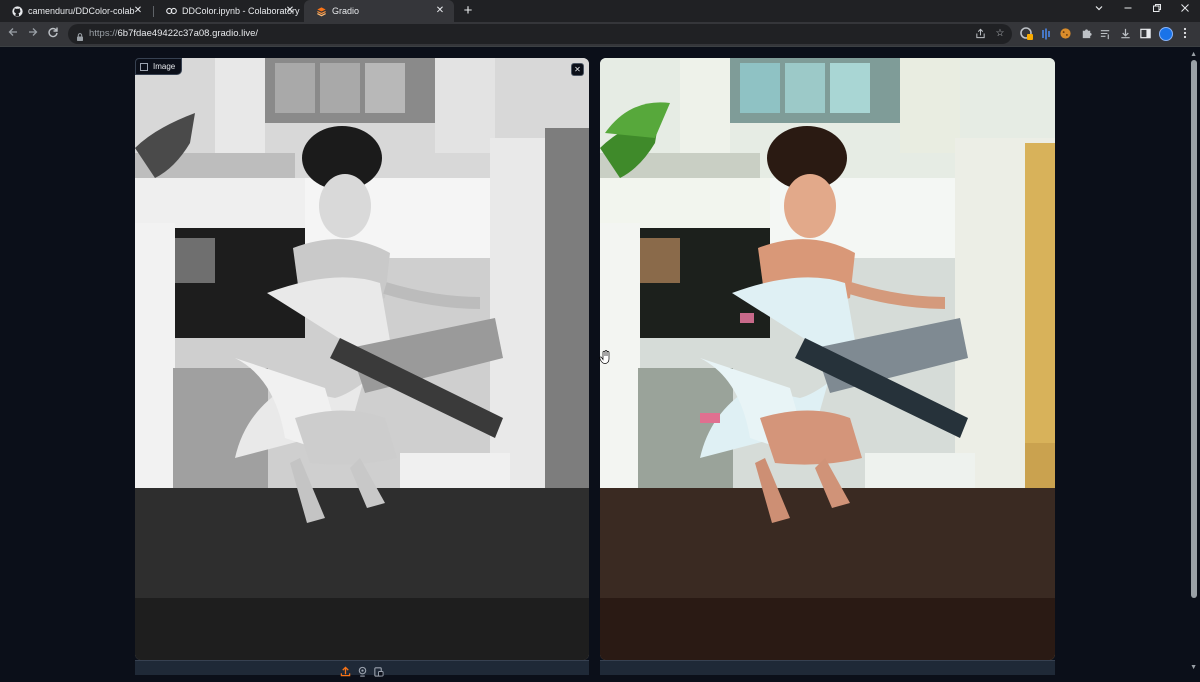 The height and width of the screenshot is (682, 1200). Describe the element at coordinates (379, 11) in the screenshot. I see `tab-gradio: Gradio ✕` at that location.